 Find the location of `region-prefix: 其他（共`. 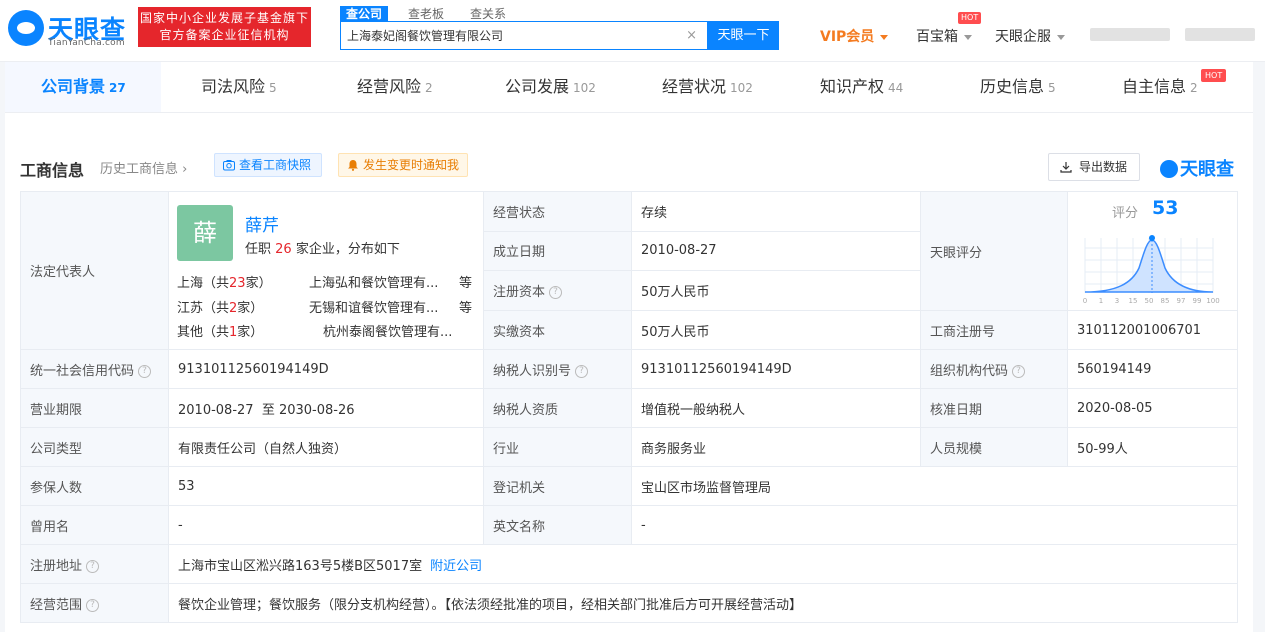

region-prefix: 其他（共 is located at coordinates (203, 332).